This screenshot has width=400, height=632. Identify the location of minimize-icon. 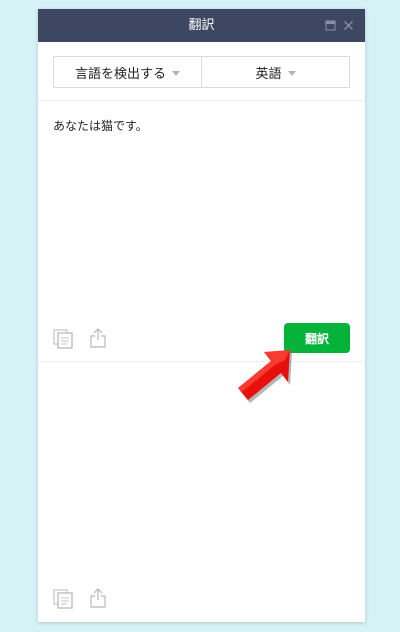
(330, 25).